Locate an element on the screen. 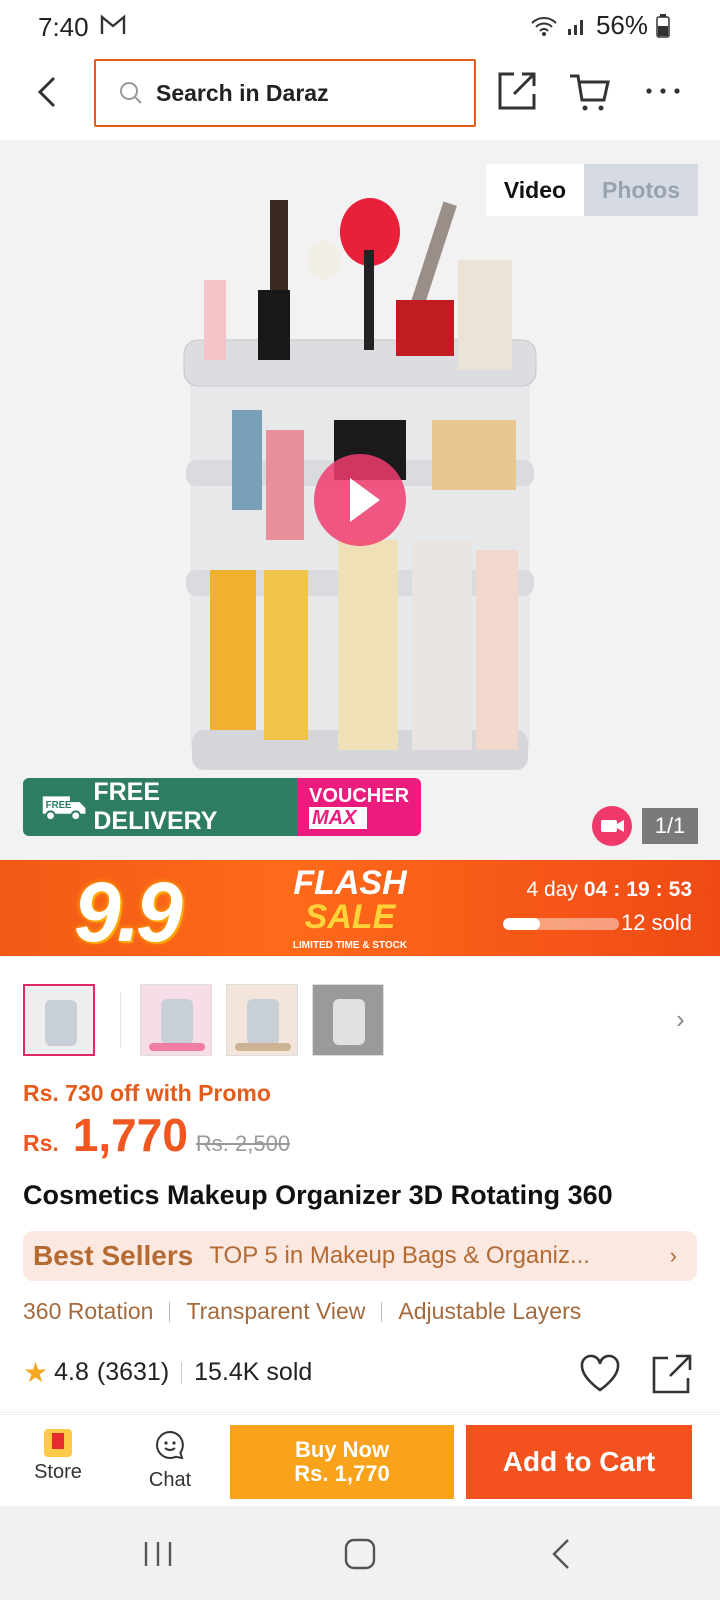  flash-subtitle: LIMITED TIME & STOCK is located at coordinates (350, 945).